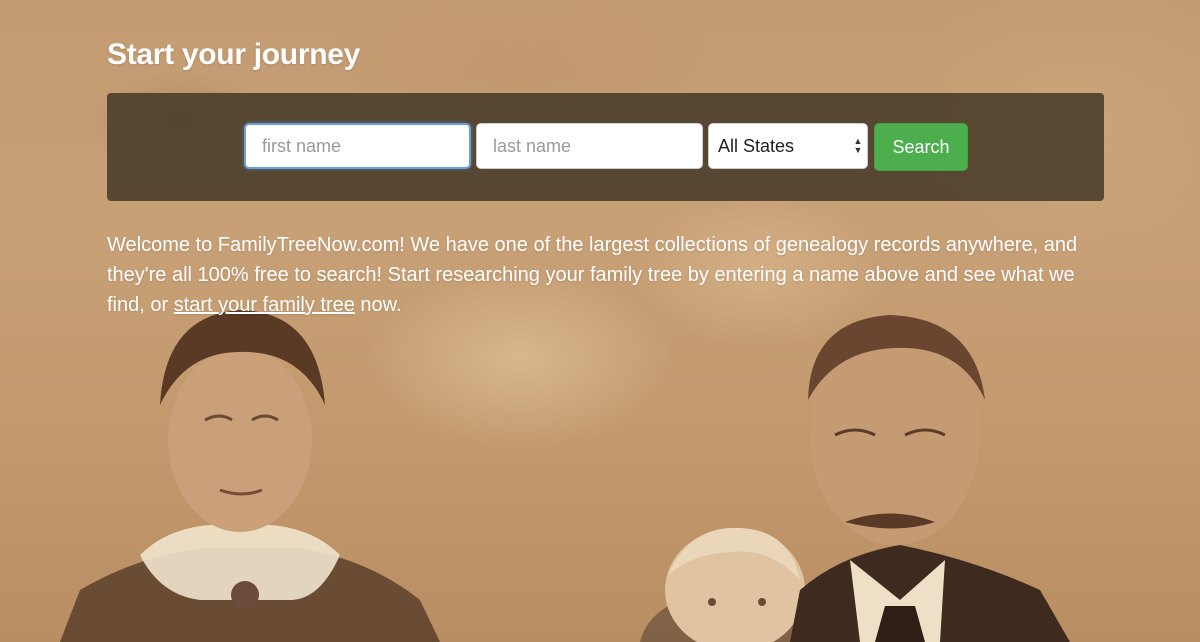  I want to click on man-figure, so click(930, 478).